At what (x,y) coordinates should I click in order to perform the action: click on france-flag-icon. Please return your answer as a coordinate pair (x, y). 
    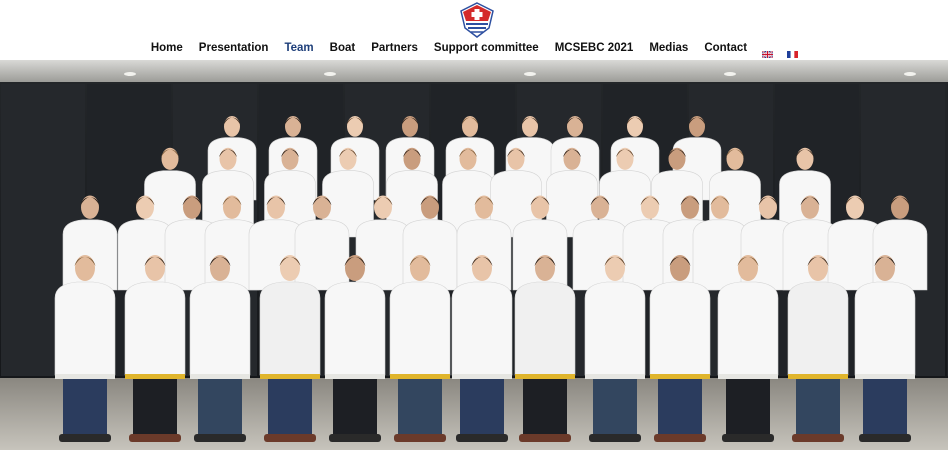
    Looking at the image, I should click on (793, 51).